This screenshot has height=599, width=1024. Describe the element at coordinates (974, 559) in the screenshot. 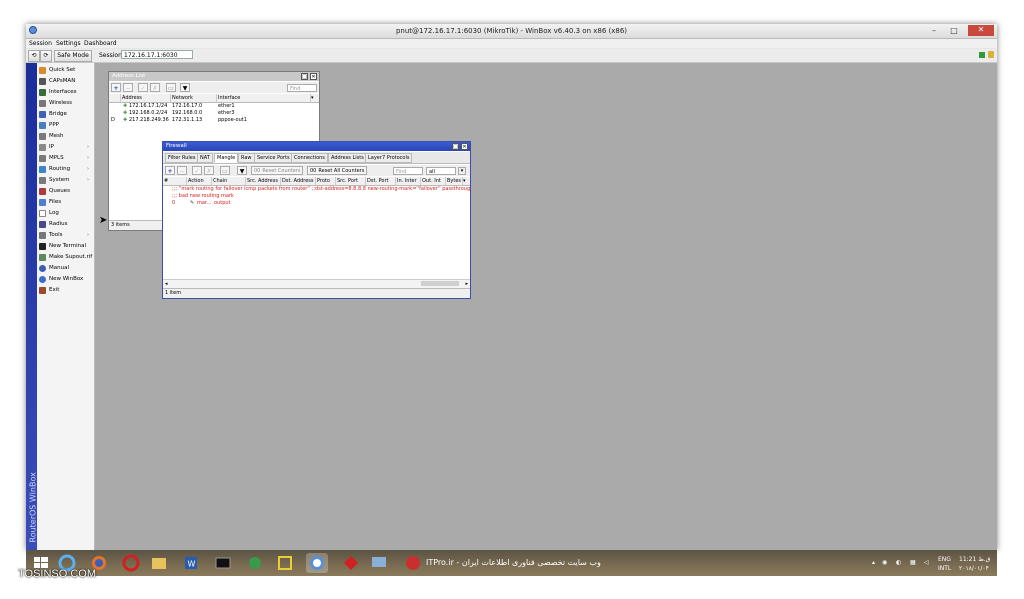

I see `clock-time: 11:21 ق.ظ` at that location.